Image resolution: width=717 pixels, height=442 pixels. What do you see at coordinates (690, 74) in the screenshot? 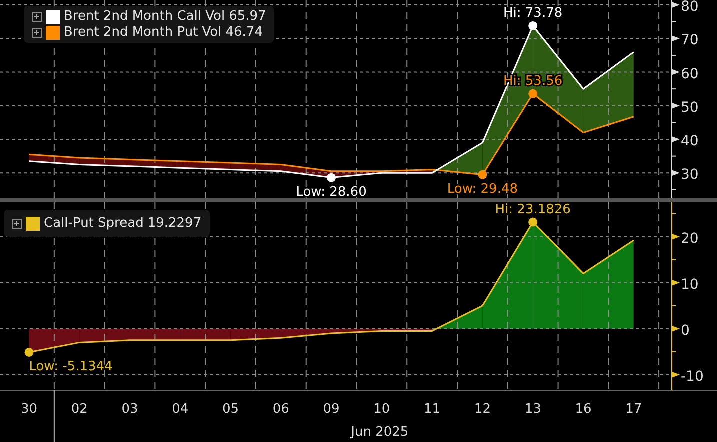
I see `axis-label: 60` at bounding box center [690, 74].